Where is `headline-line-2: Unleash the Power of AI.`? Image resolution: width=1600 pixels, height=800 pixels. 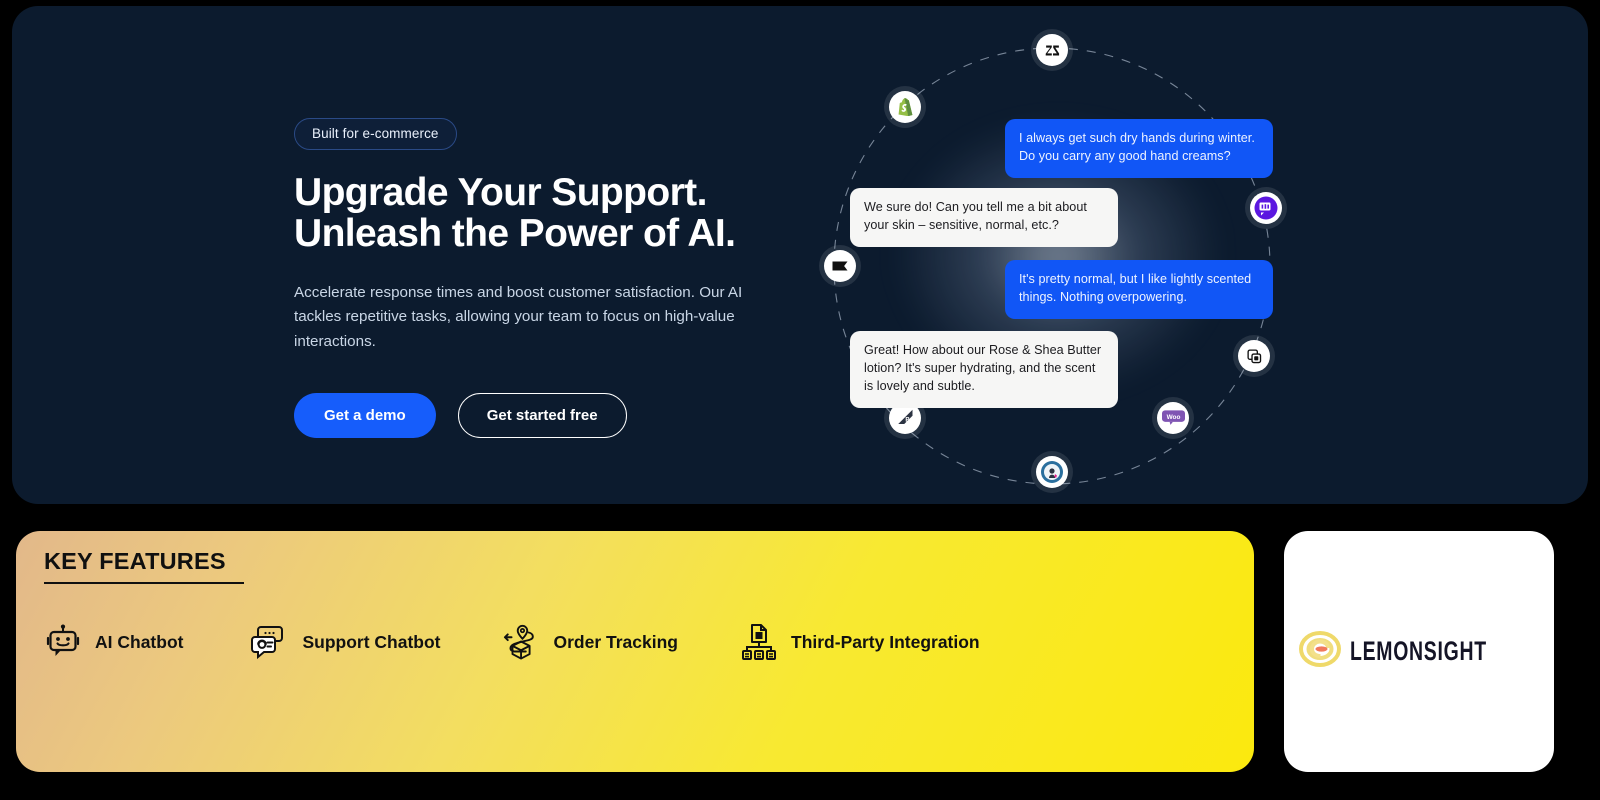 headline-line-2: Unleash the Power of AI. is located at coordinates (515, 234).